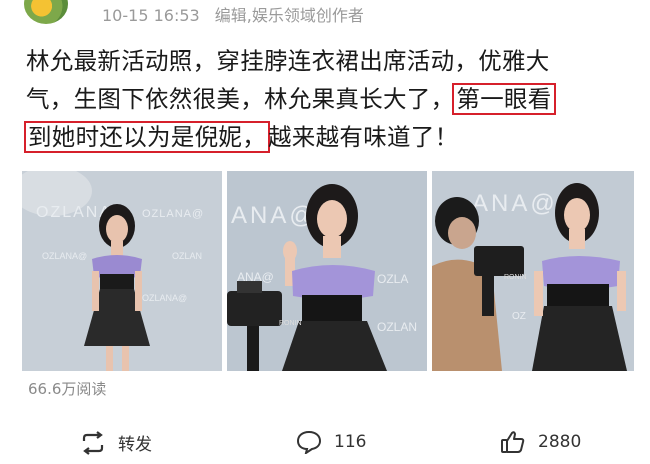 The width and height of the screenshot is (650, 464). What do you see at coordinates (151, 15) in the screenshot?
I see `post-timestamp: 10-15 16:53` at bounding box center [151, 15].